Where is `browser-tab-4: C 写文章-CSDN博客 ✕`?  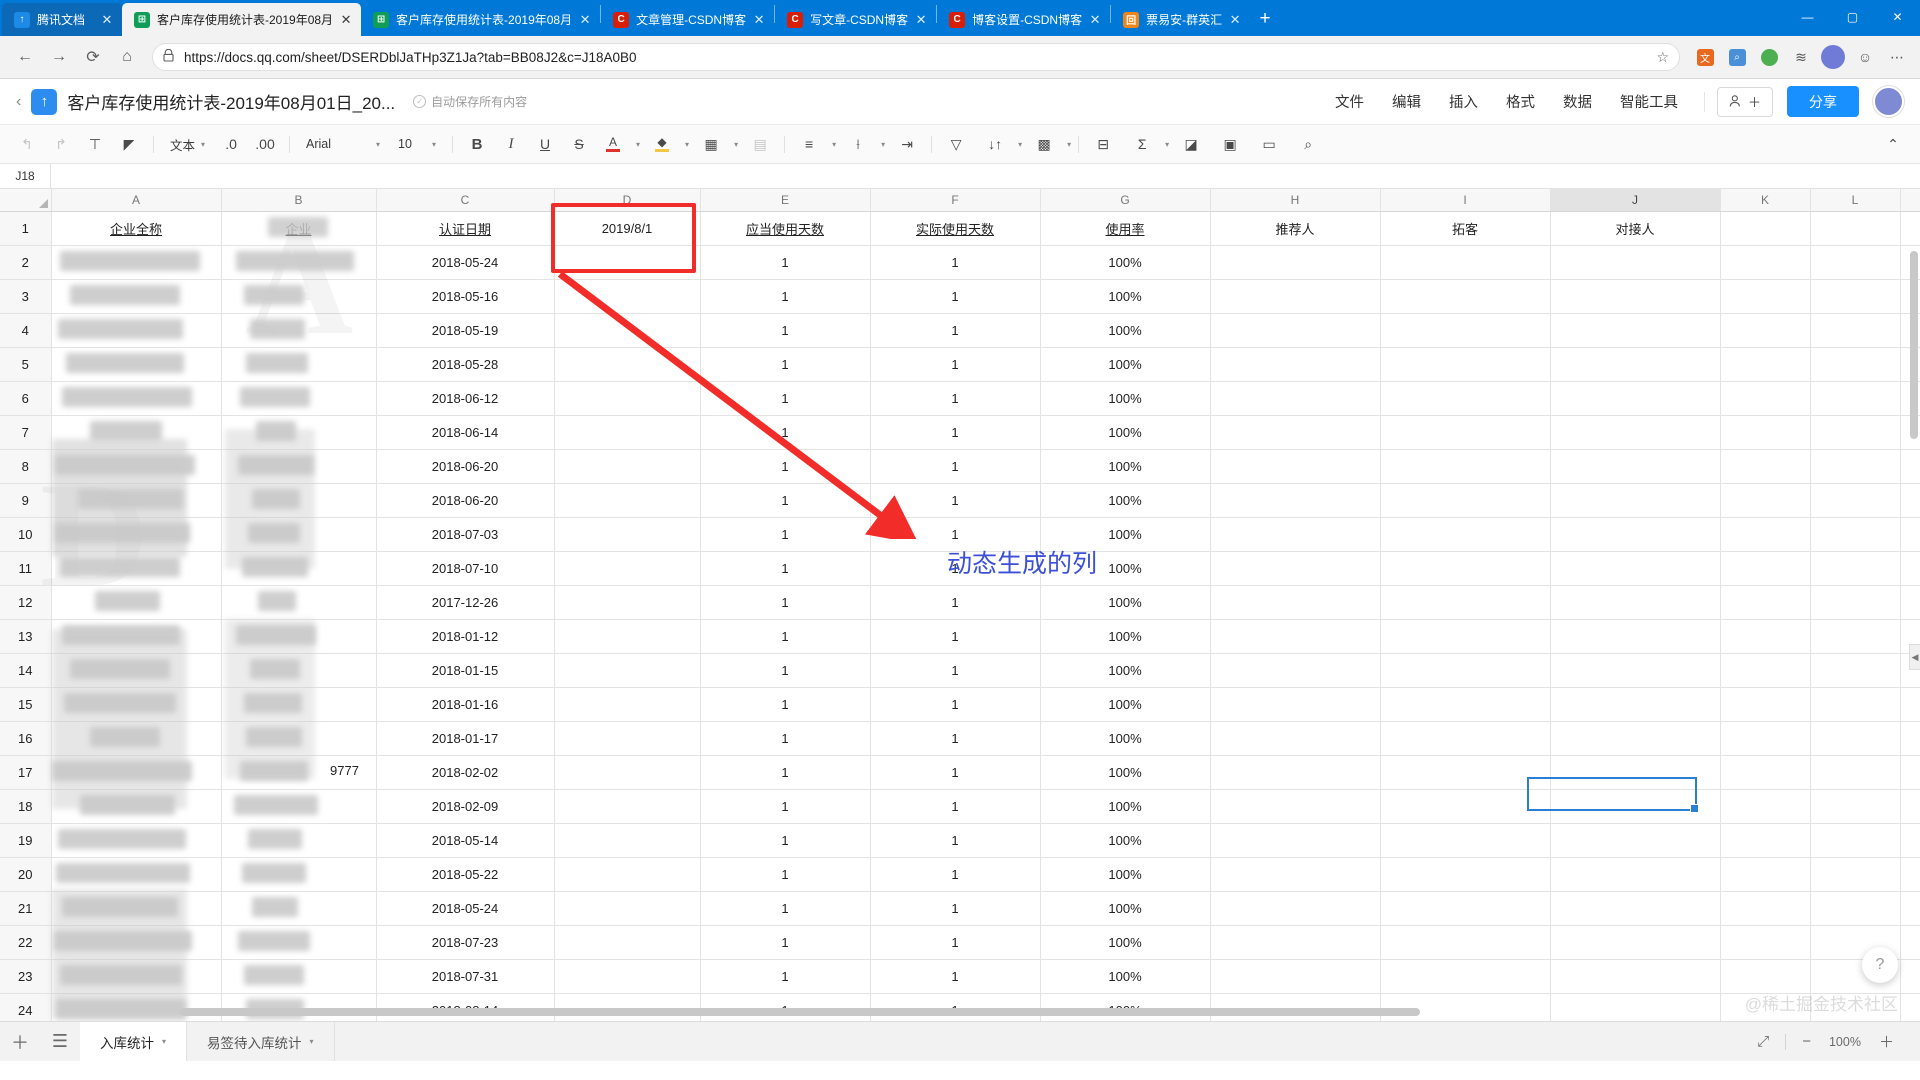
browser-tab-4: C 写文章-CSDN博客 ✕ is located at coordinates (855, 19).